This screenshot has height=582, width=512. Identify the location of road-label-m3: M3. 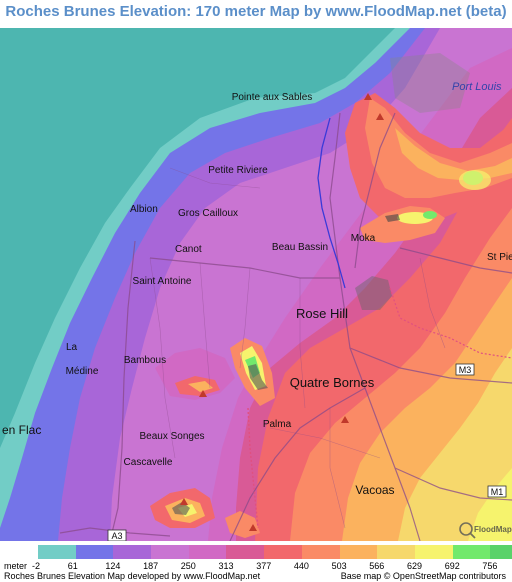
(465, 370).